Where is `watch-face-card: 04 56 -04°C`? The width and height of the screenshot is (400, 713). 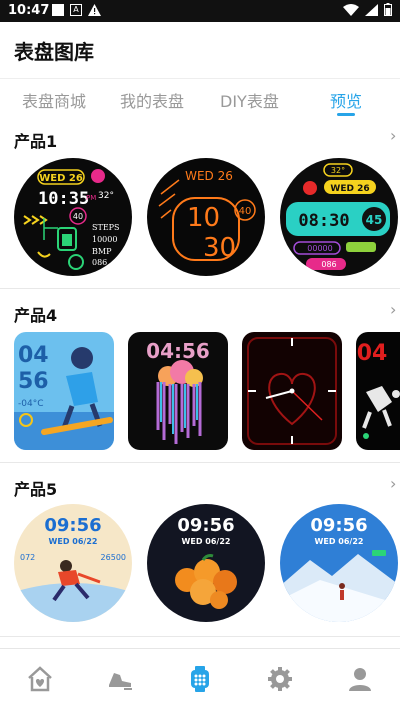 watch-face-card: 04 56 -04°C is located at coordinates (64, 391).